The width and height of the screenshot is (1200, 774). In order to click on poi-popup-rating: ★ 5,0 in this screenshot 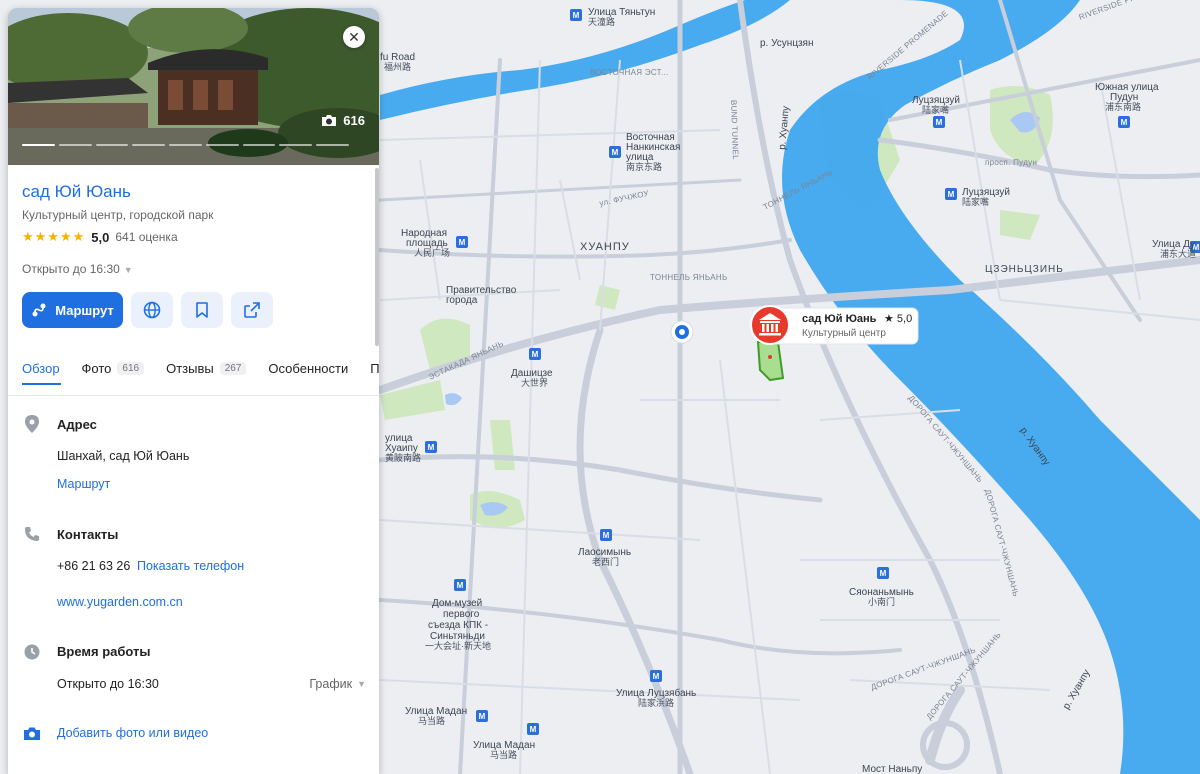, I will do `click(898, 319)`.